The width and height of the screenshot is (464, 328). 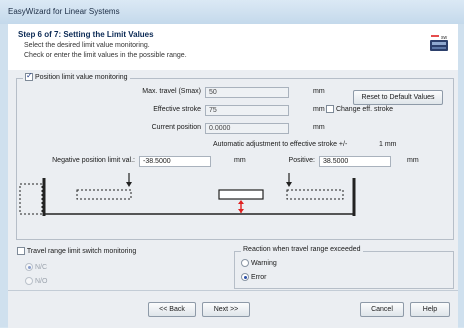 I want to click on wizard-footer: << Back Next >> Cancel Help, so click(x=233, y=309).